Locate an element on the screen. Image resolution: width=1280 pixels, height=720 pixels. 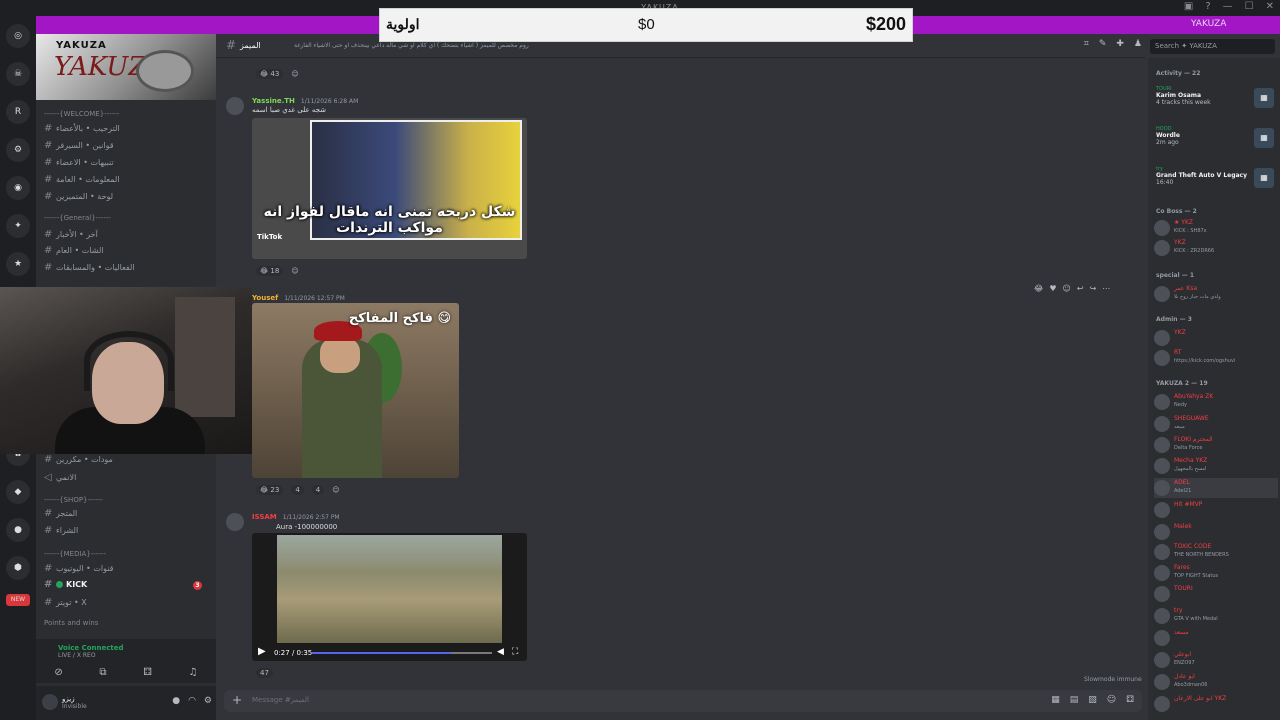
image-attachment: فاكح المفاكح 😋 is located at coordinates (355, 390).